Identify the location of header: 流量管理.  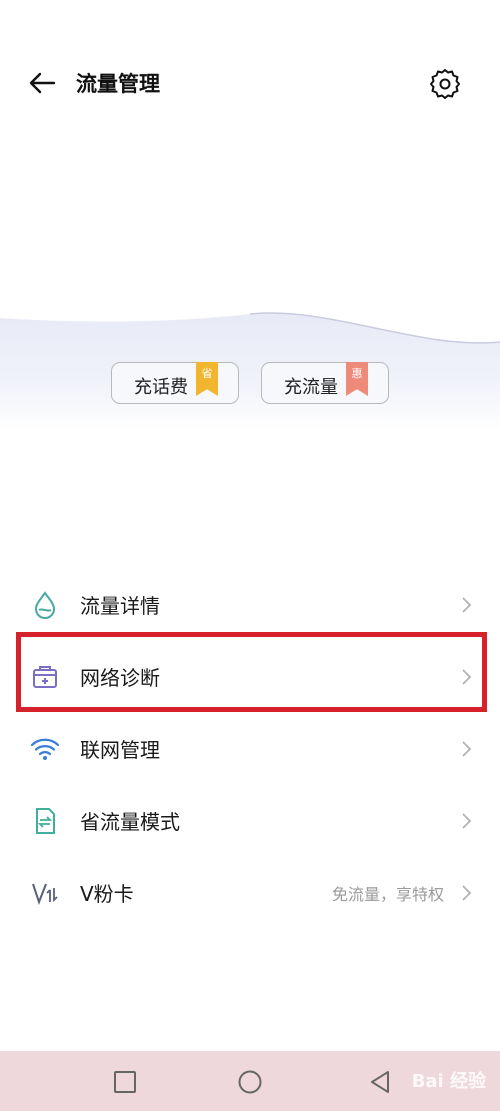
(250, 82).